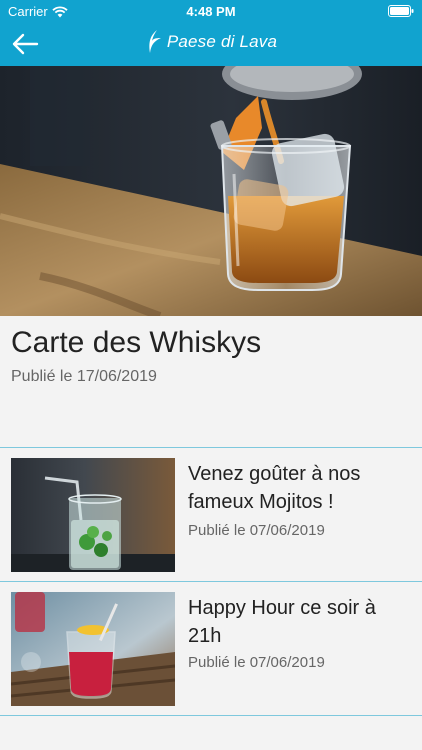 Image resolution: width=422 pixels, height=750 pixels. Describe the element at coordinates (93, 649) in the screenshot. I see `news-thumbnail-cocktail` at that location.